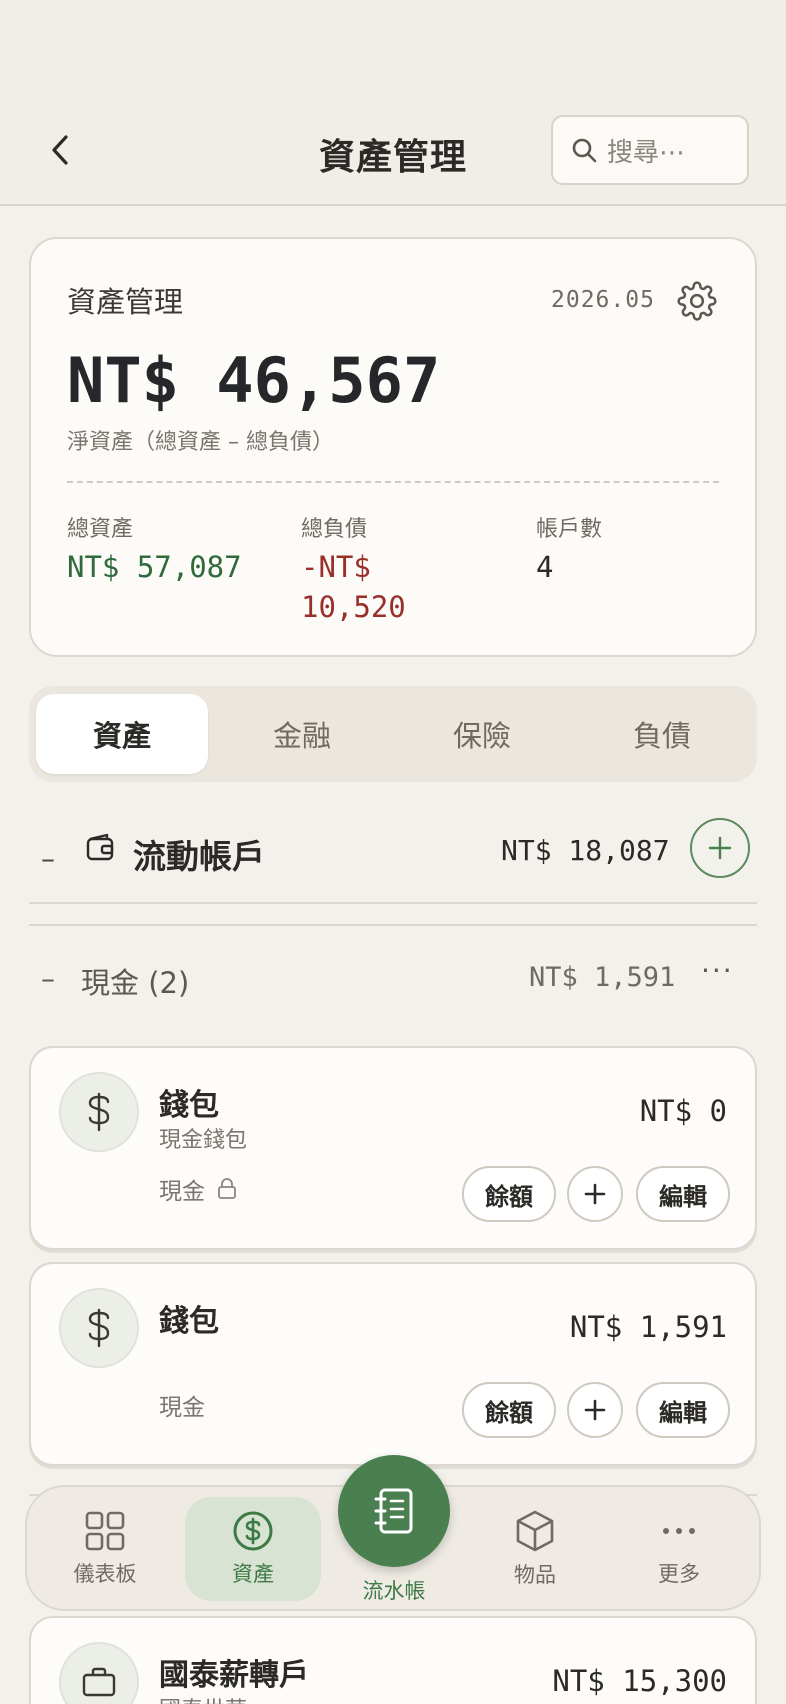 This screenshot has width=786, height=1704. I want to click on nav-dashboard: 儀表板, so click(105, 1549).